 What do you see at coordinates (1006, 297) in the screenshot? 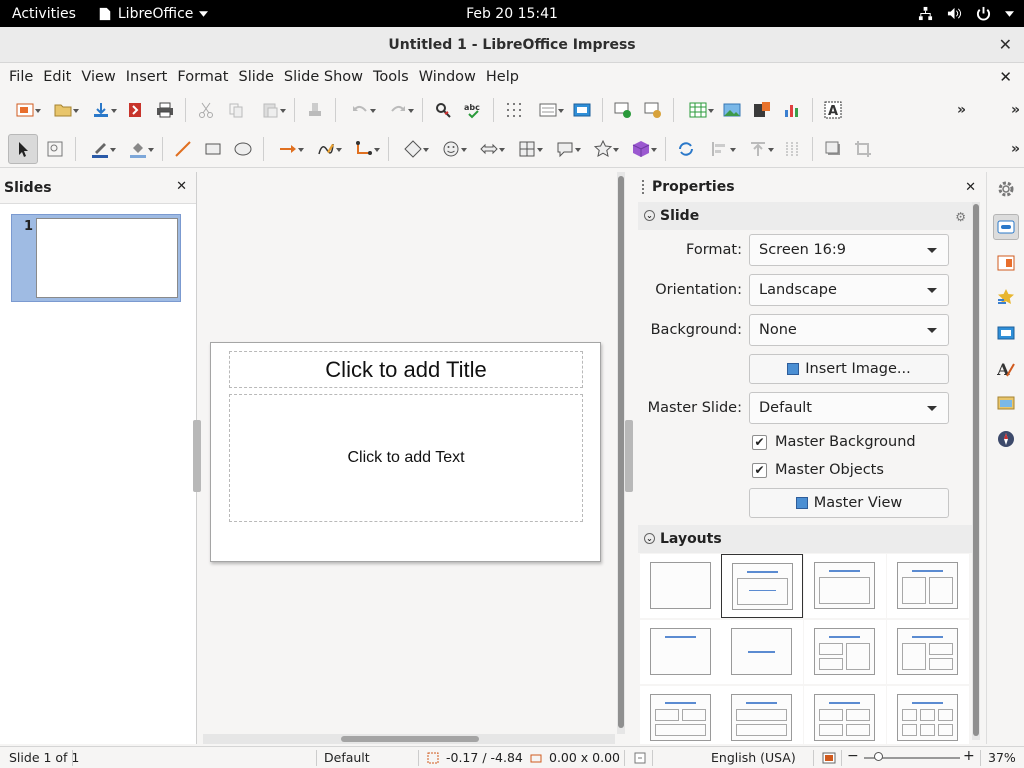
I see `sidebar-animation-button` at bounding box center [1006, 297].